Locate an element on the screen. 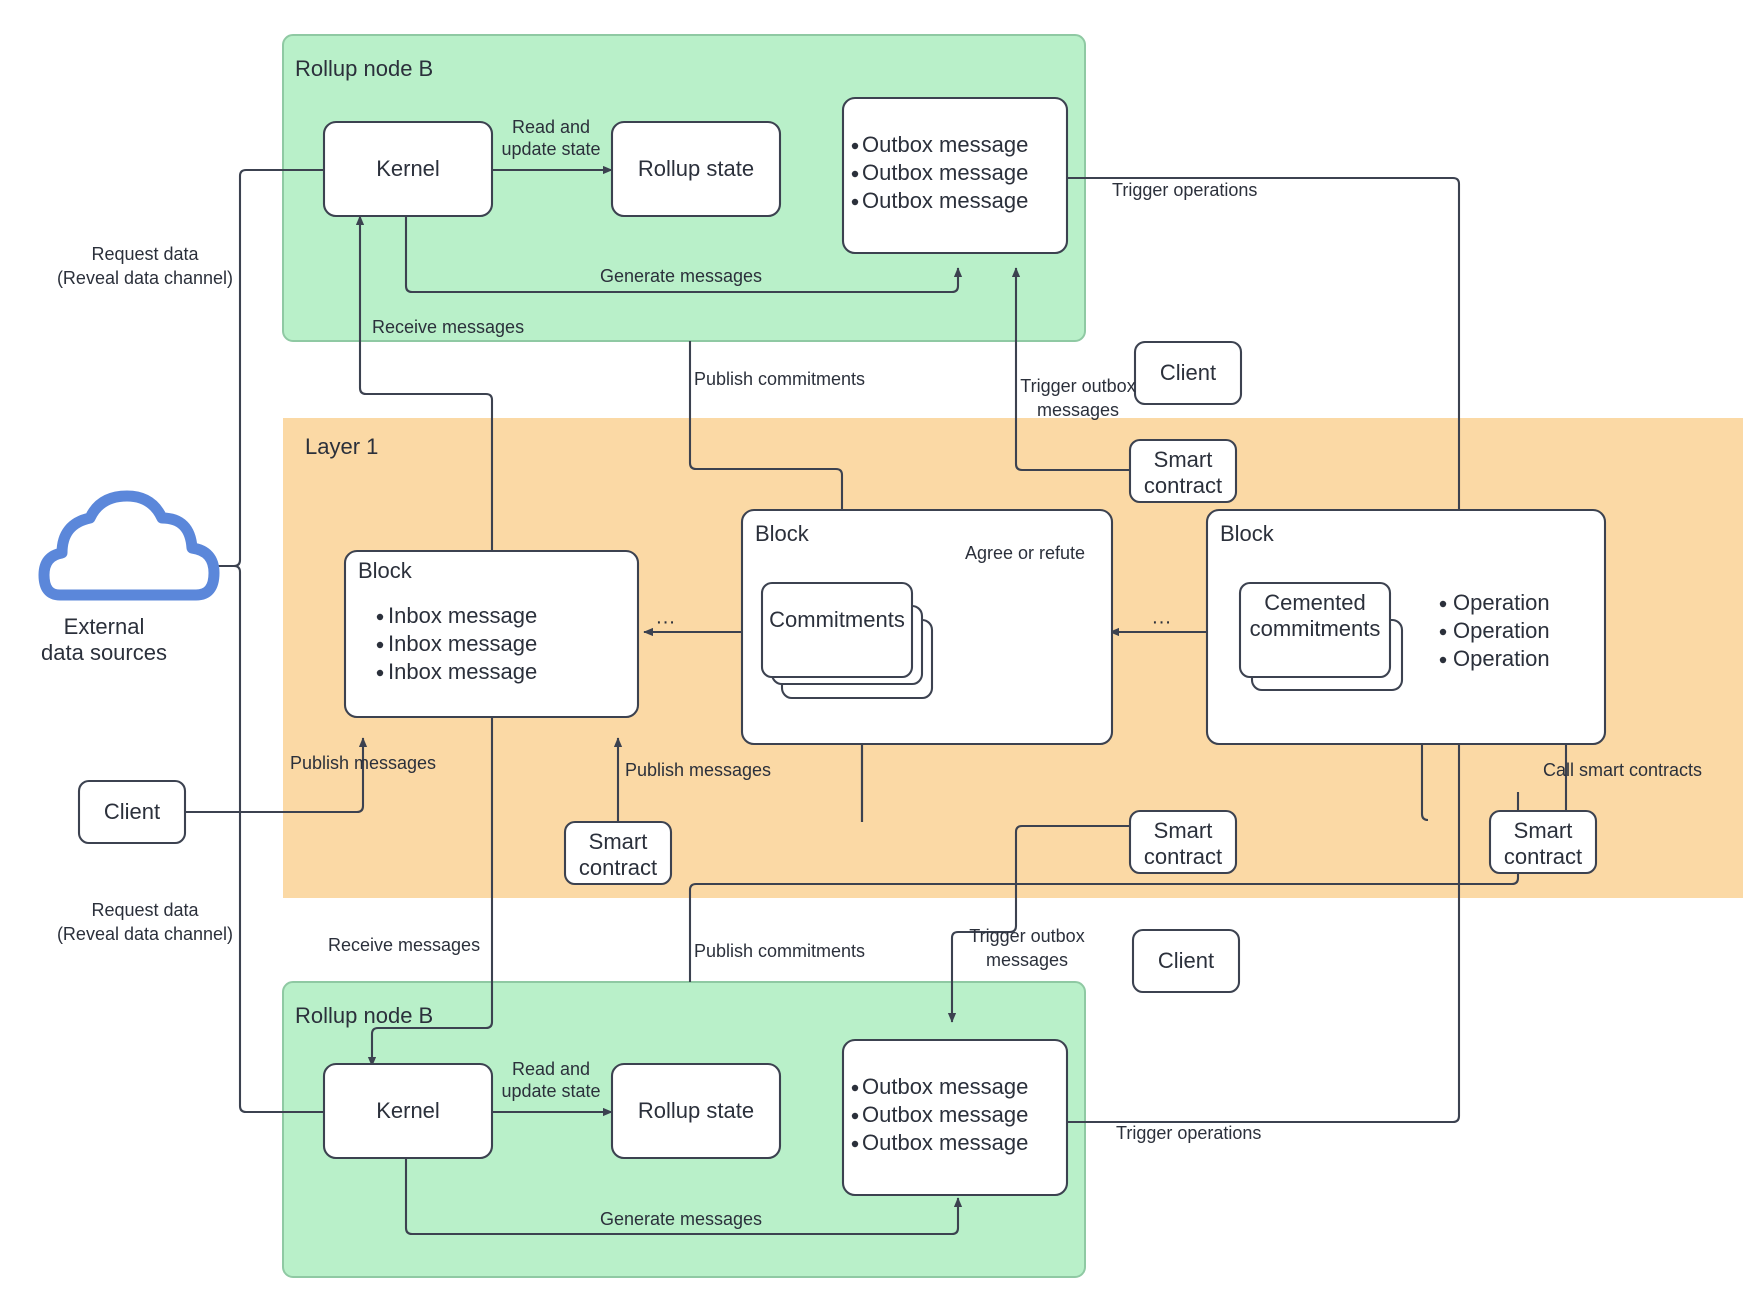 This screenshot has width=1760, height=1312. node-label-client-bottom-right: Client is located at coordinates (1186, 960).